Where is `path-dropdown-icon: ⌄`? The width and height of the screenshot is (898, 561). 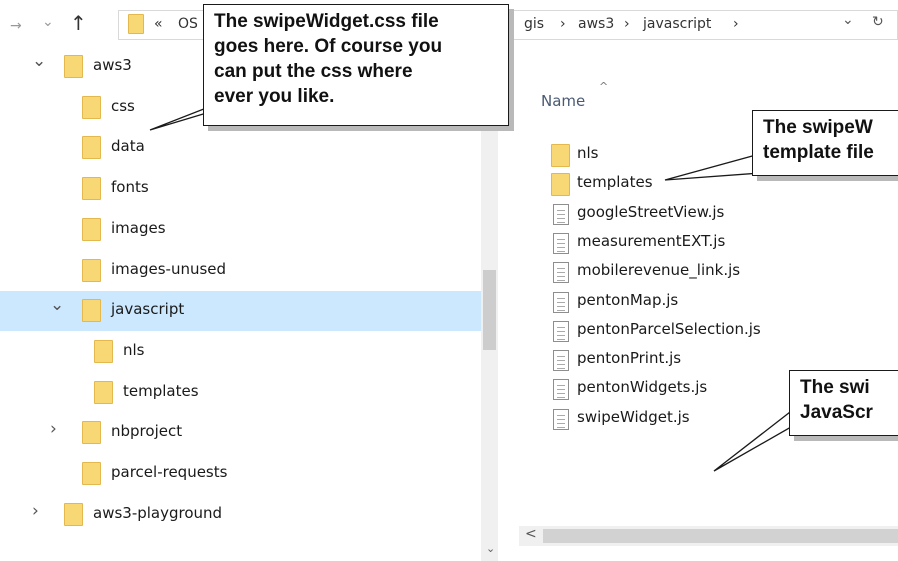
path-dropdown-icon: ⌄ is located at coordinates (848, 20).